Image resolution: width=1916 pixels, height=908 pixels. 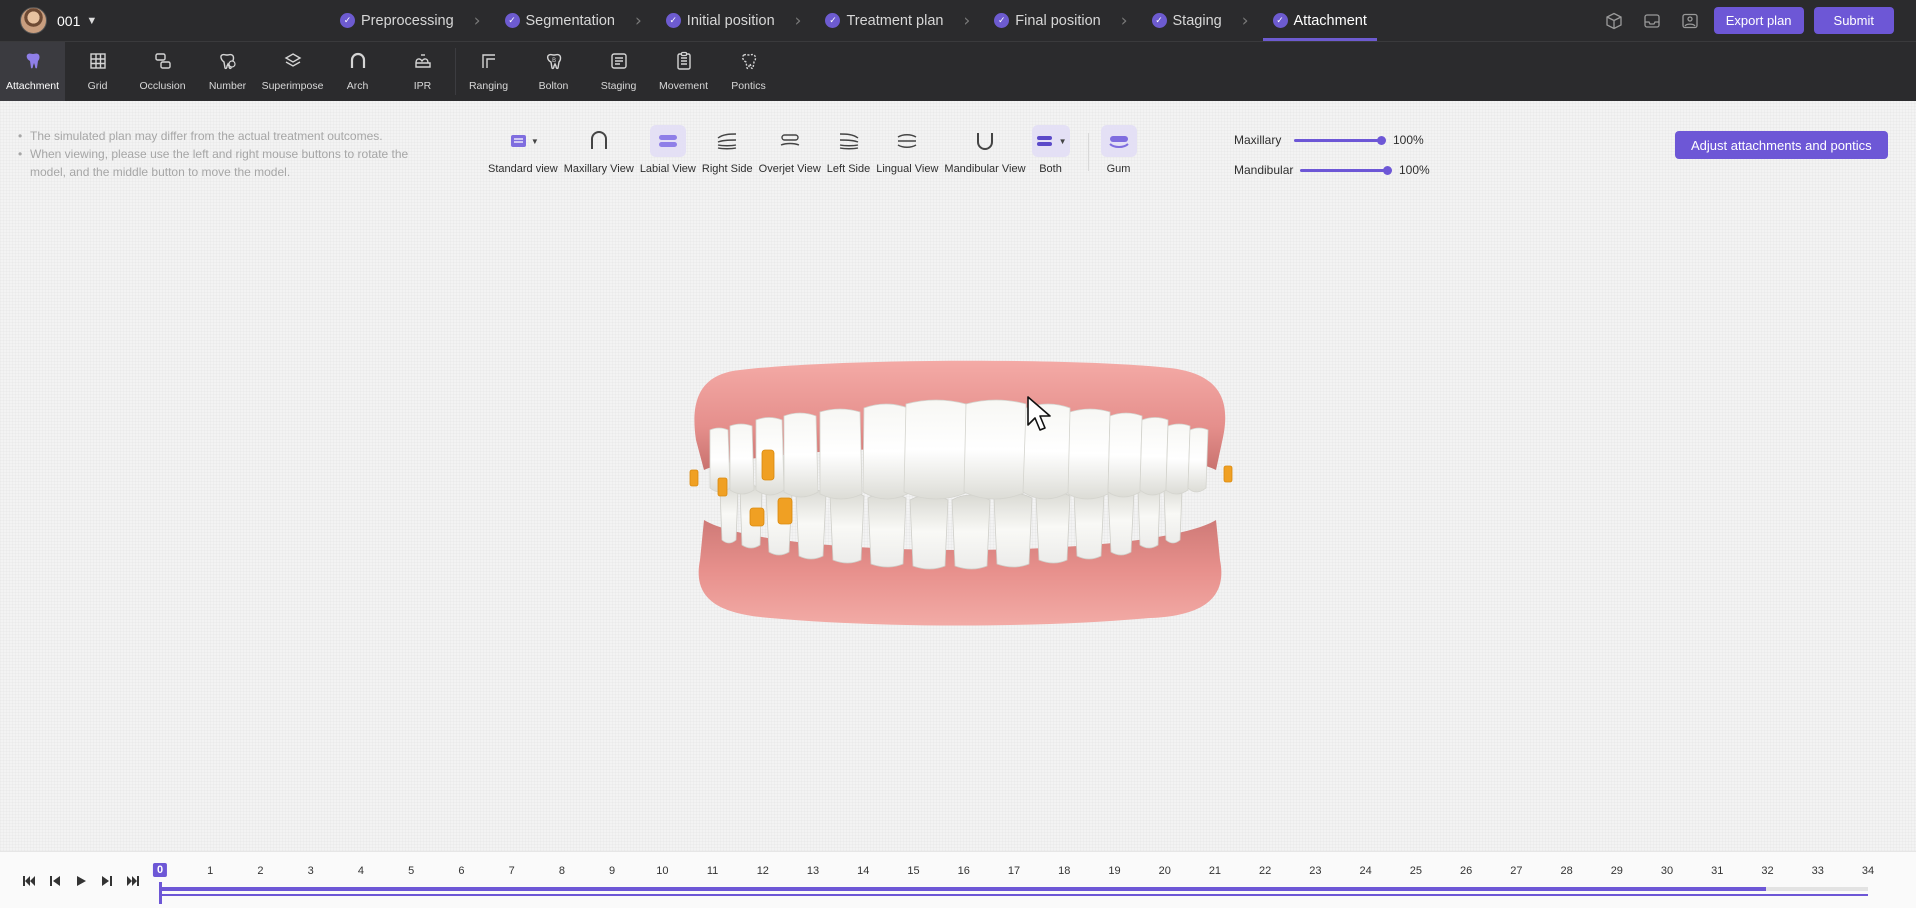 What do you see at coordinates (210, 871) in the screenshot?
I see `stage-tick: 1` at bounding box center [210, 871].